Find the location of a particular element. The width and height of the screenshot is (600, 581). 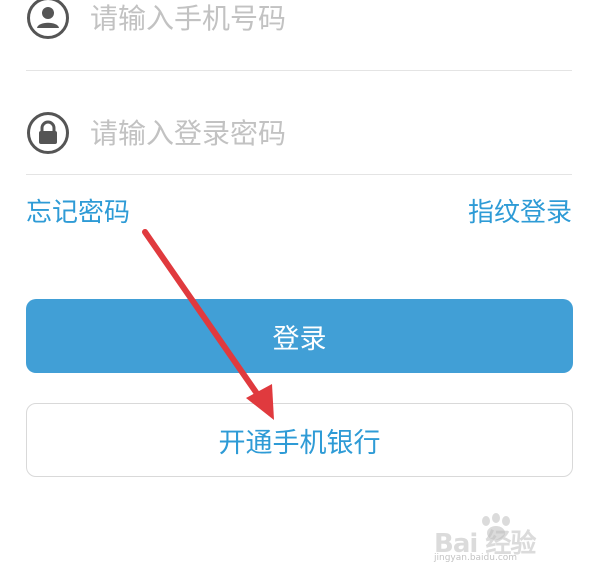

phone-field is located at coordinates (299, 35).